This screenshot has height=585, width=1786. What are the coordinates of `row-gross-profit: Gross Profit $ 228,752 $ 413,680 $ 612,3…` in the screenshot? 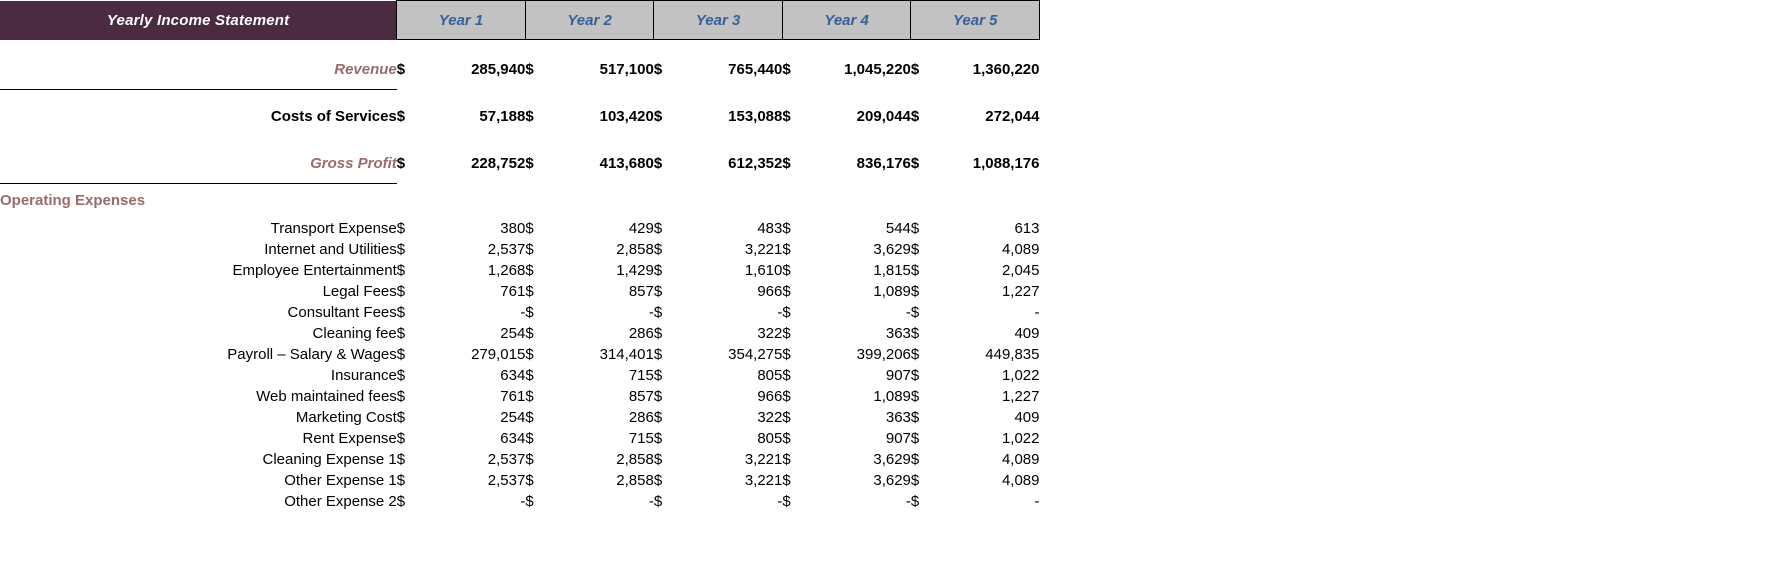 It's located at (520, 163).